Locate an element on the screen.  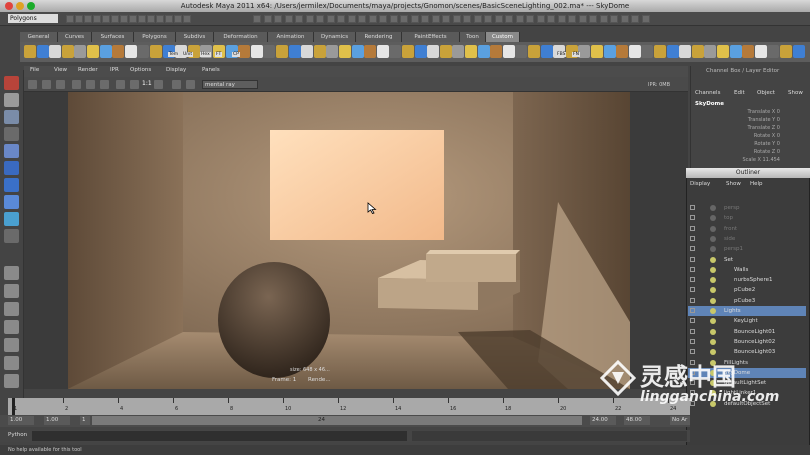
panel-menu-render: Render is located at coordinates (88, 70).